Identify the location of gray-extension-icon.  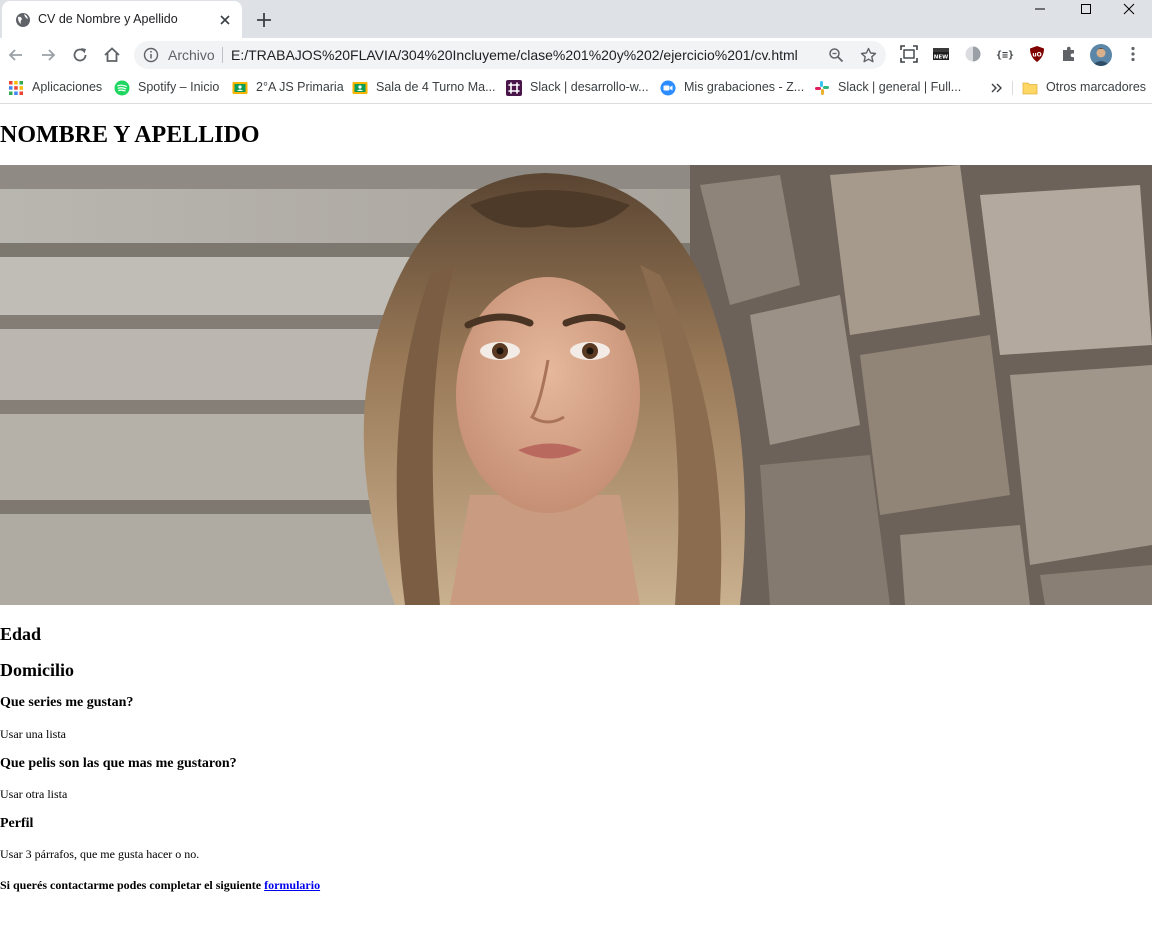
(973, 54).